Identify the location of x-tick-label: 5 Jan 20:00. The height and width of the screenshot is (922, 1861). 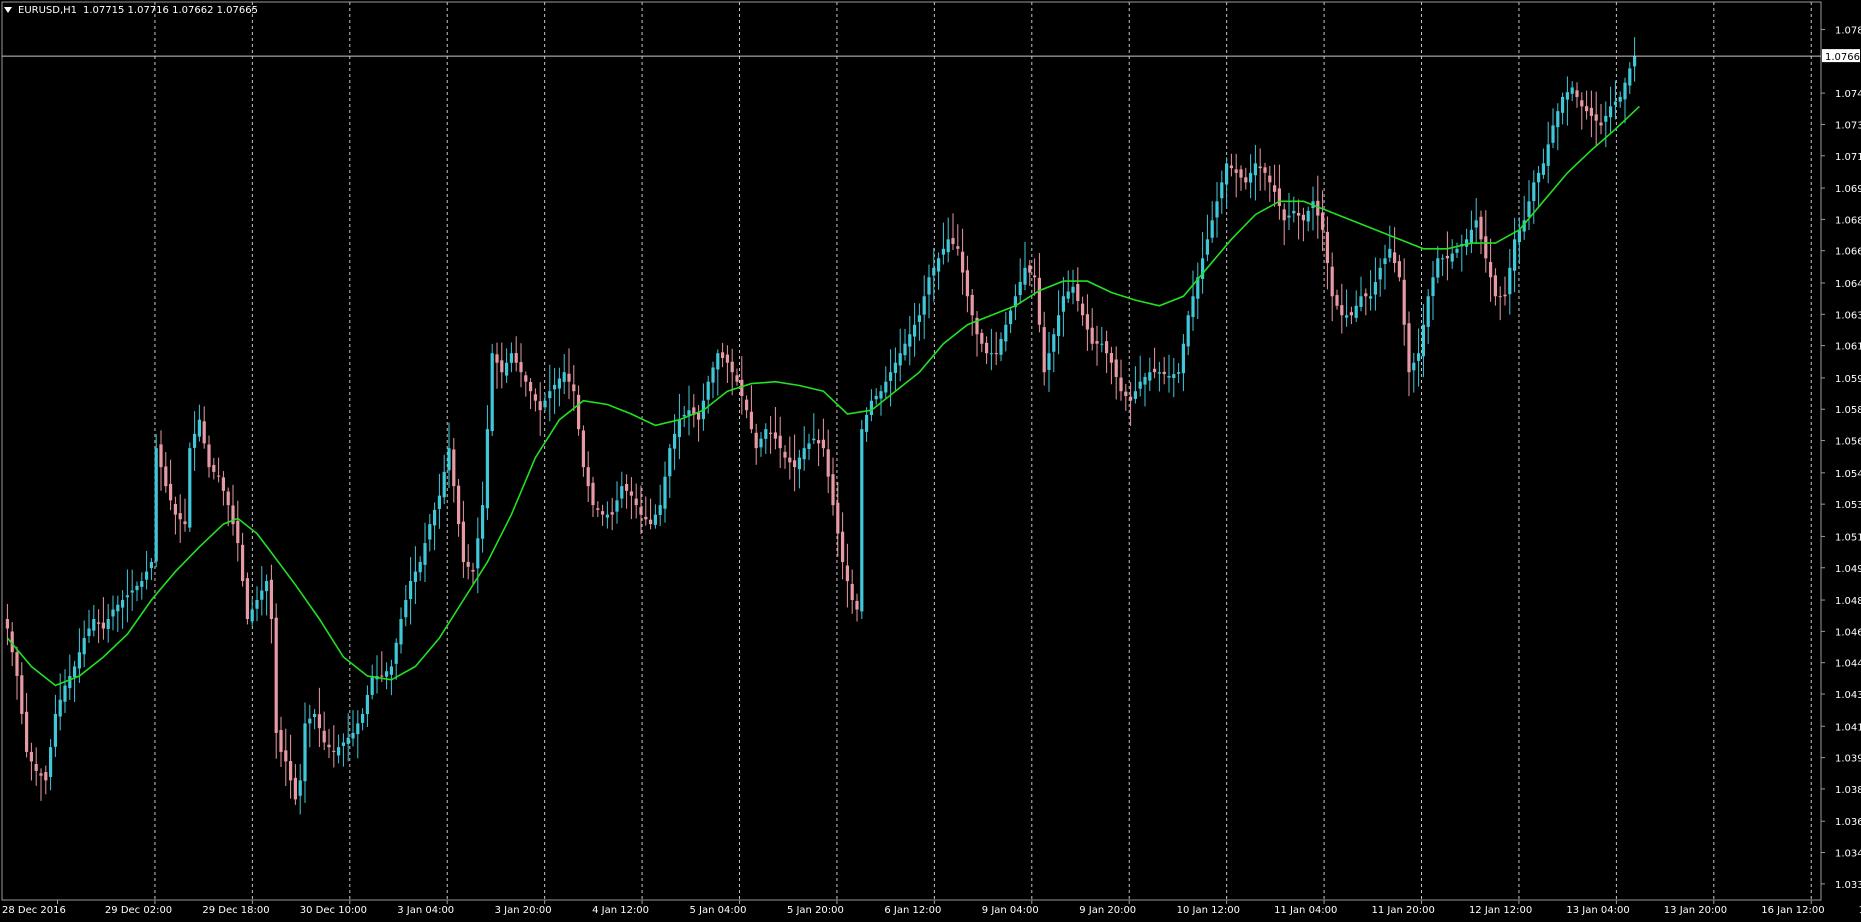
(815, 910).